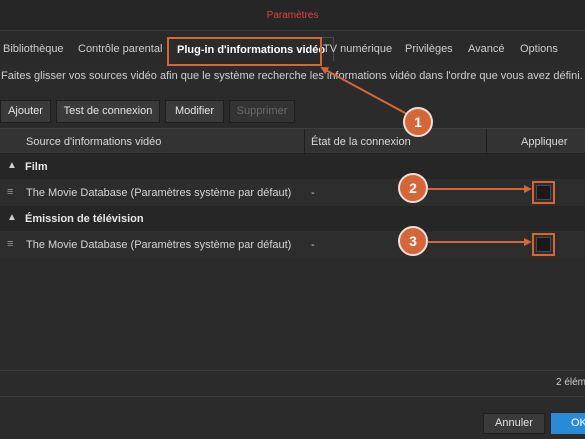  I want to click on annotation-badge-3: 3, so click(413, 241).